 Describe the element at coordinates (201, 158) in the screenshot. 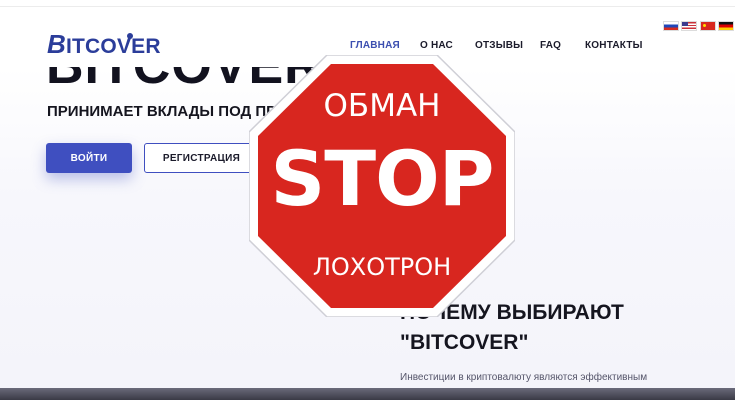

I see `register-button: РЕГИСТРАЦИЯ` at that location.